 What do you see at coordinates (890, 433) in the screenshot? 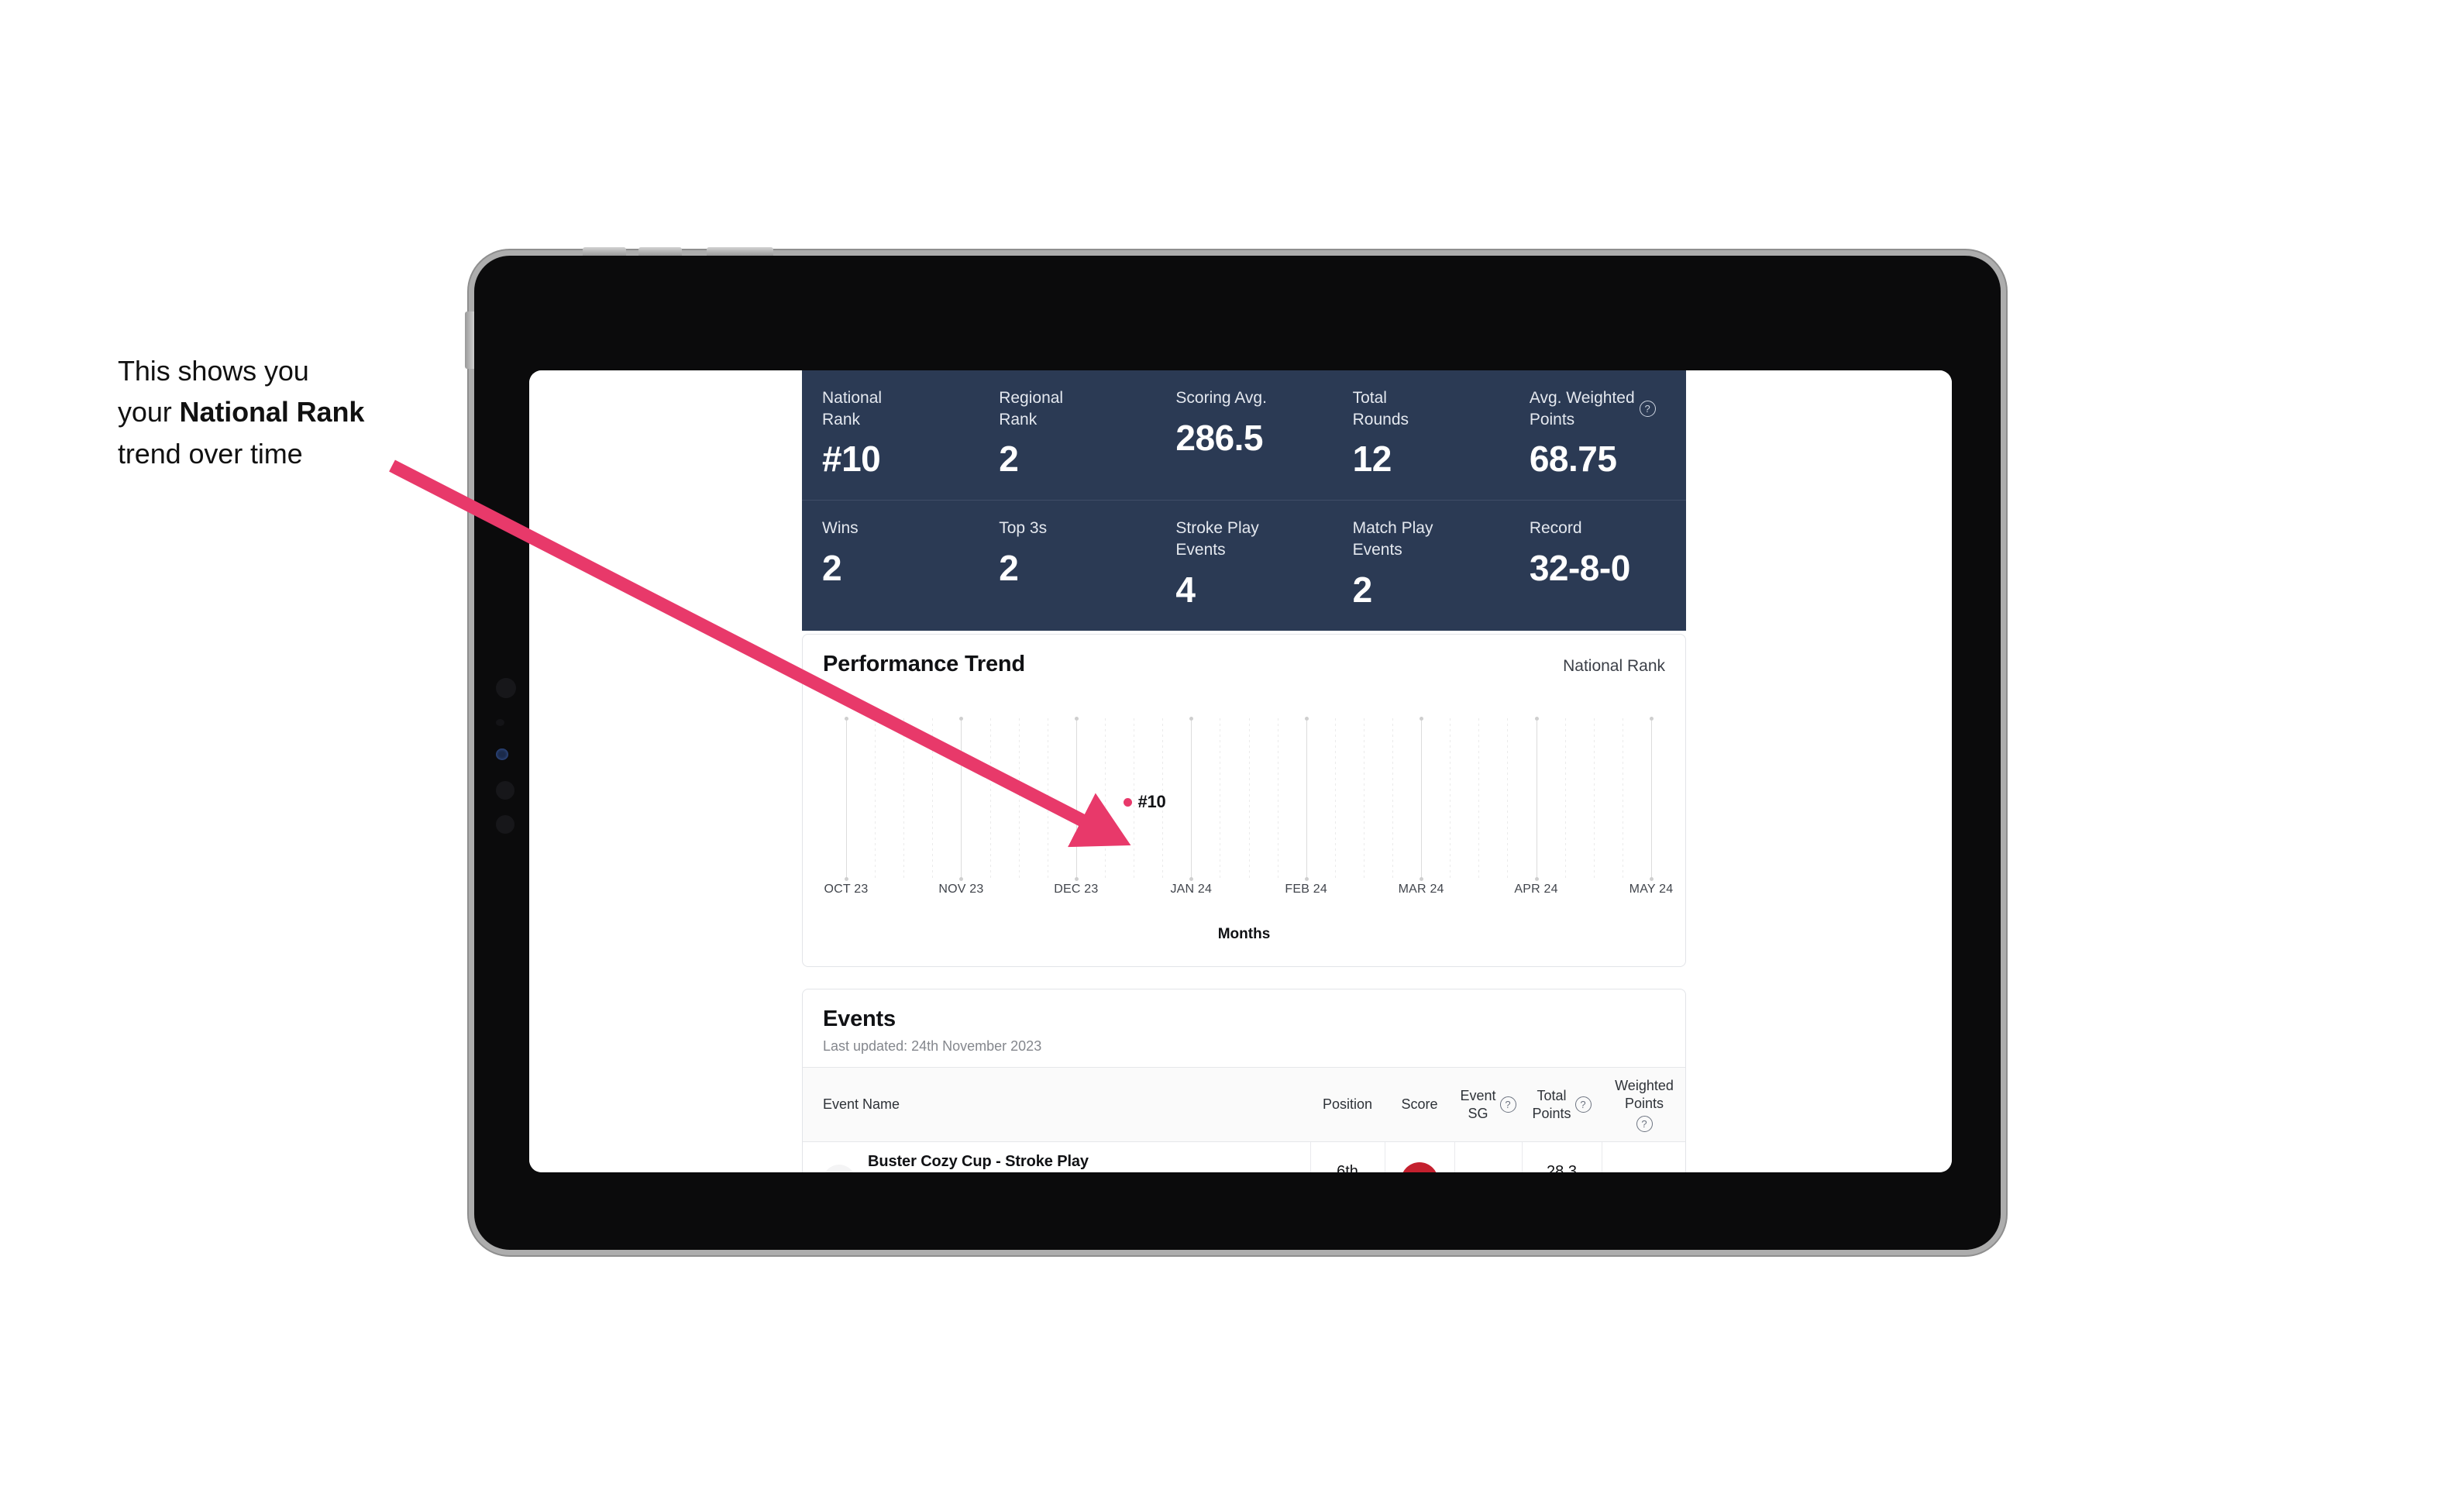
I see `stat-national-rank: National Rank #10` at bounding box center [890, 433].